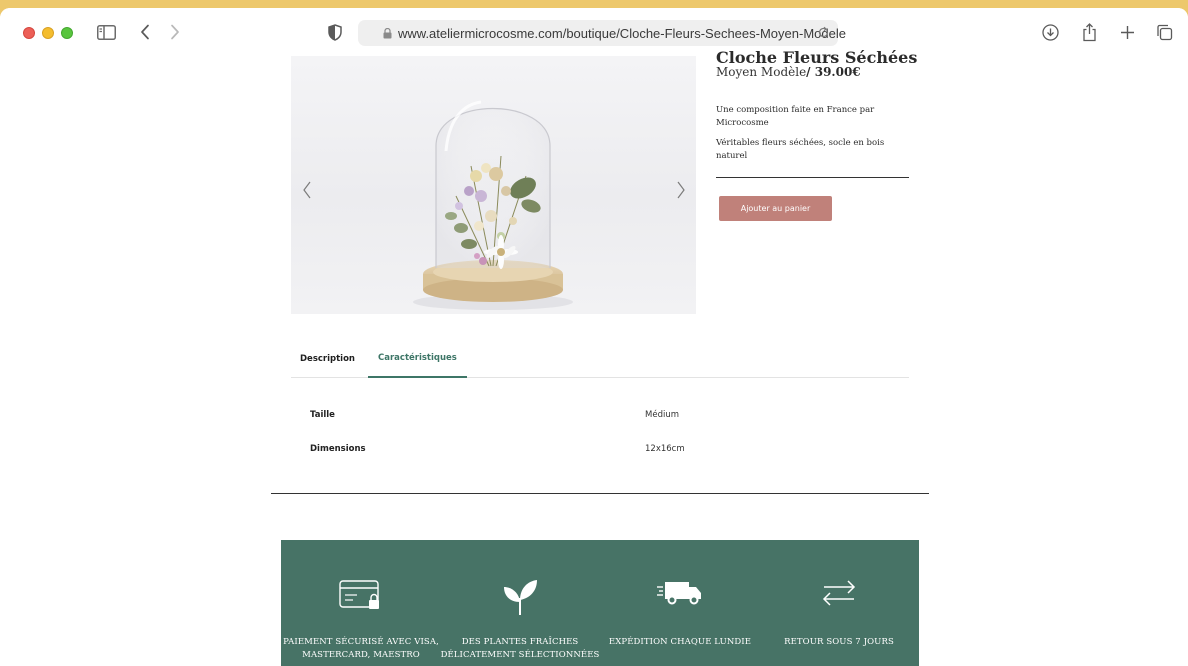  What do you see at coordinates (67, 33) in the screenshot?
I see `zoom-window-button` at bounding box center [67, 33].